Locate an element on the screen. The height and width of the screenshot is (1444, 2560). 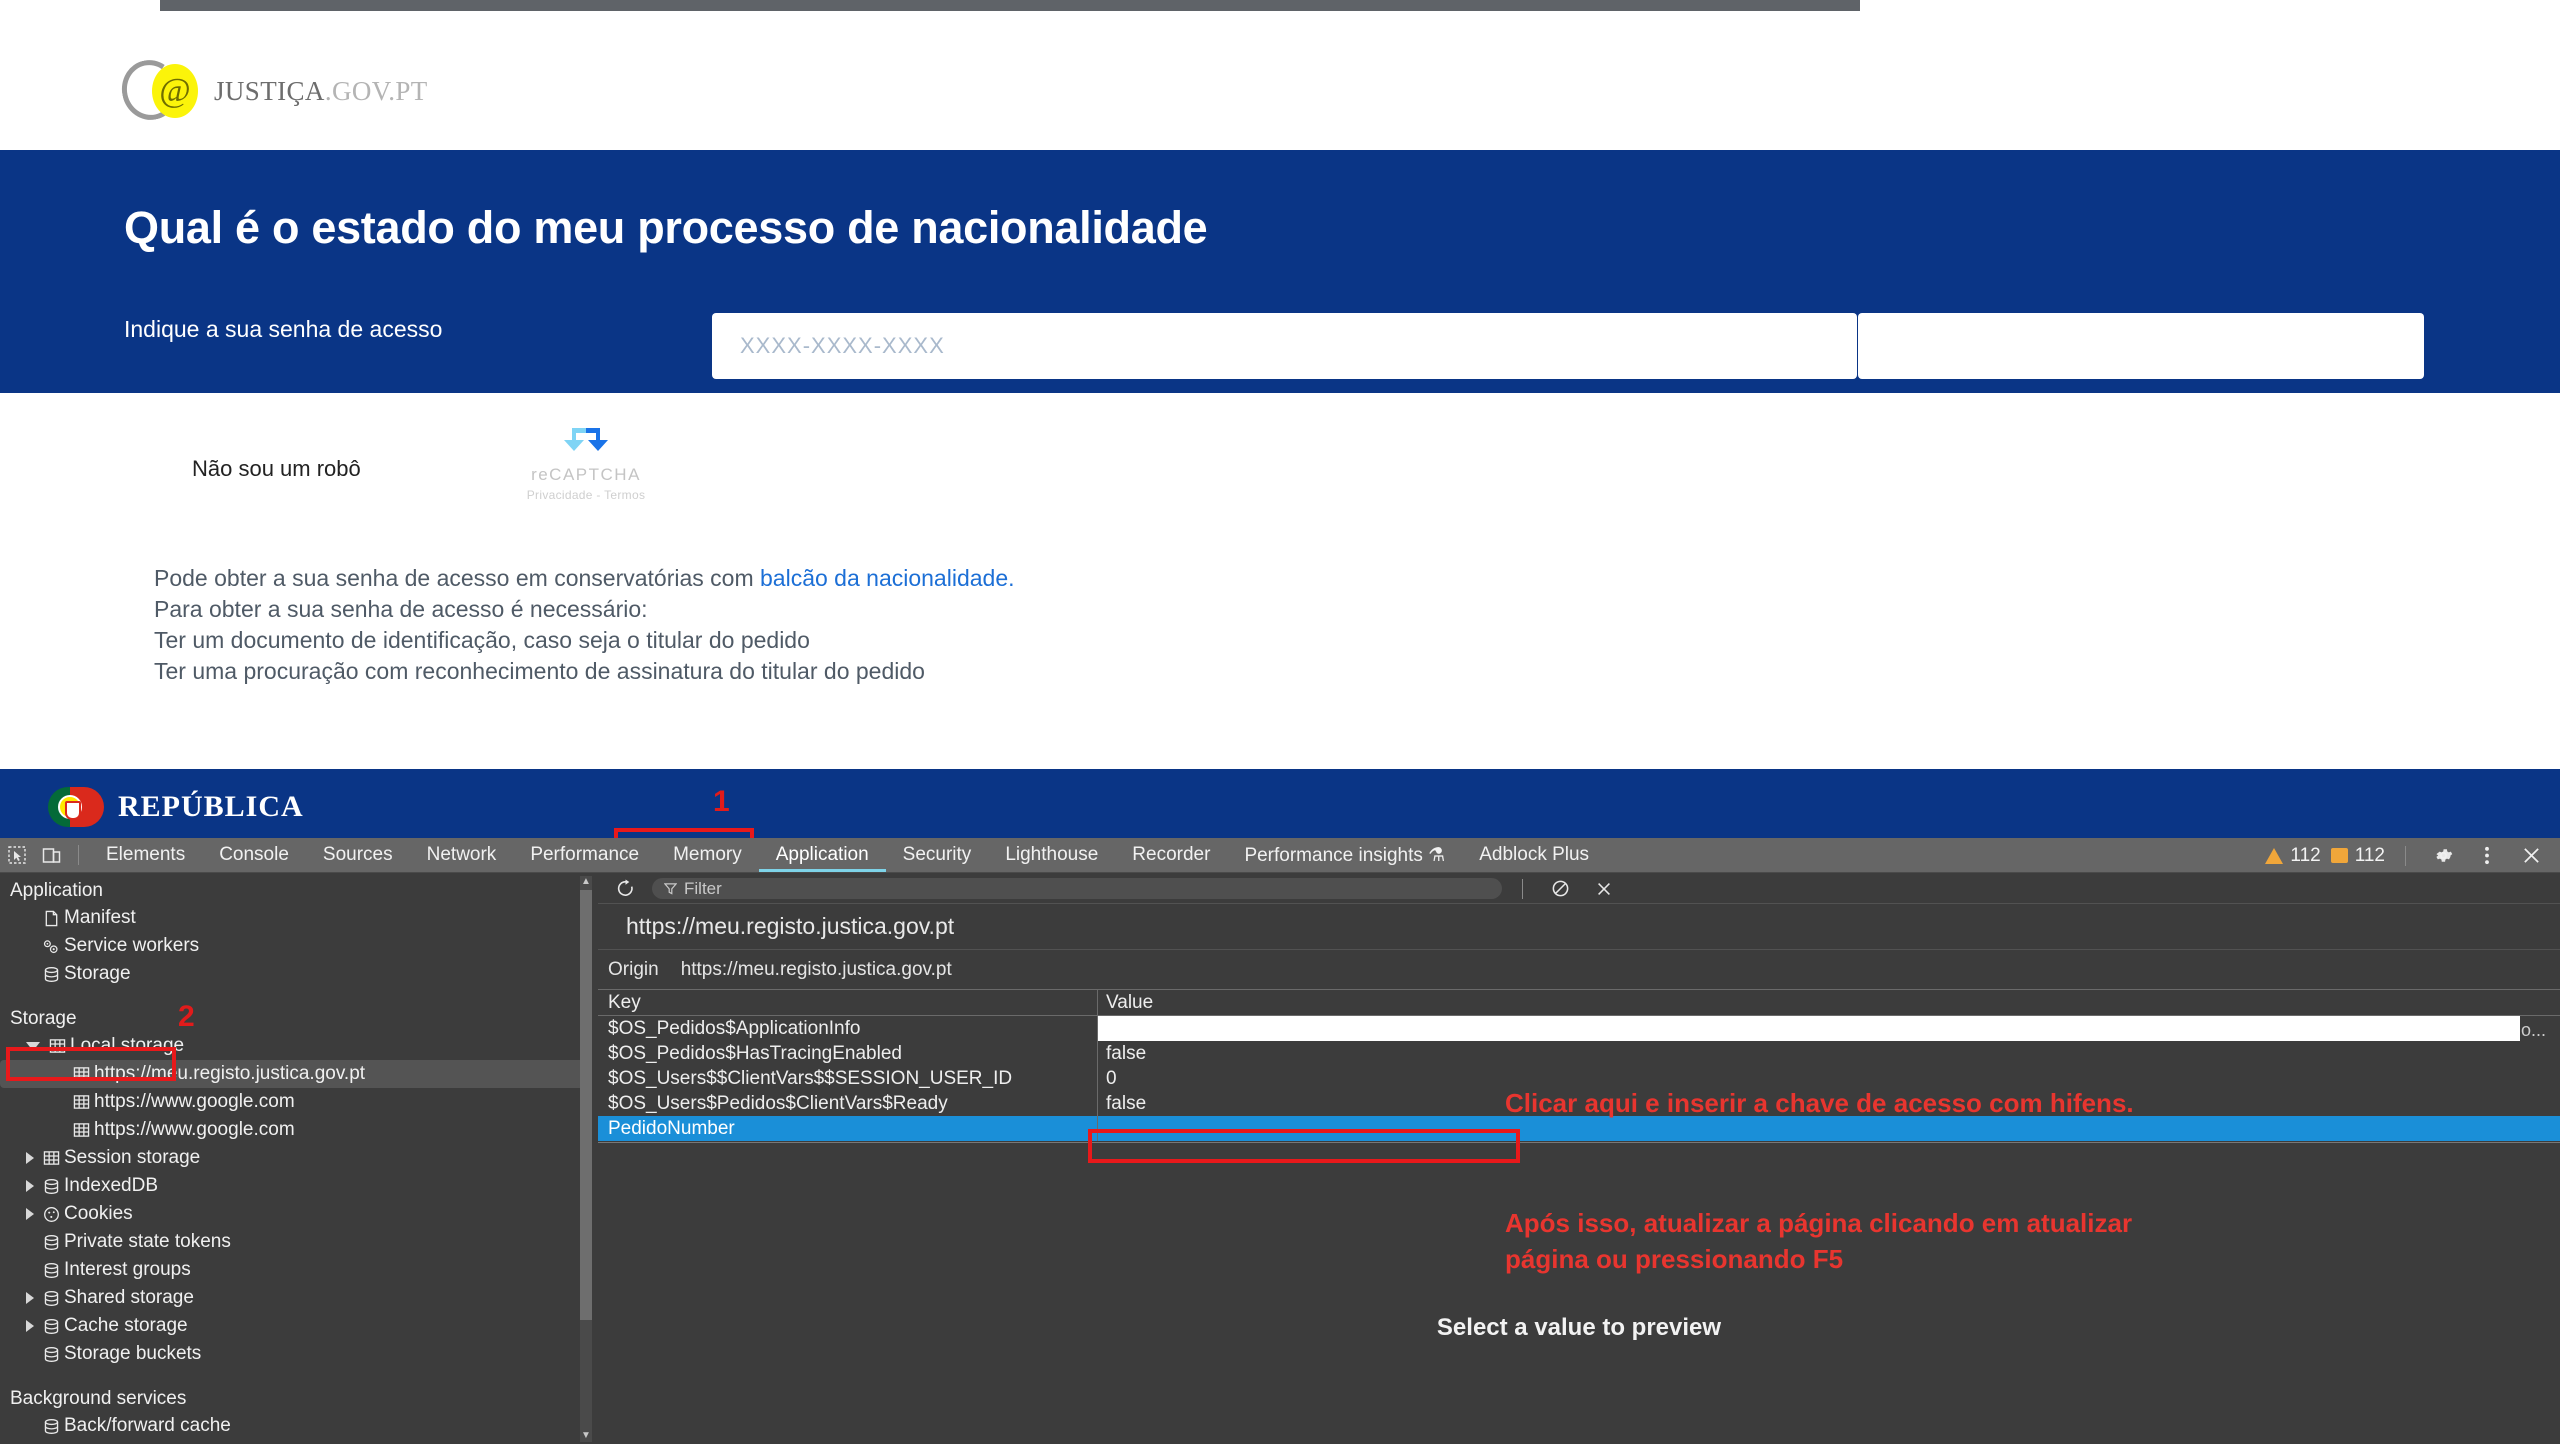
flag-coat-of-arms is located at coordinates (70, 807).